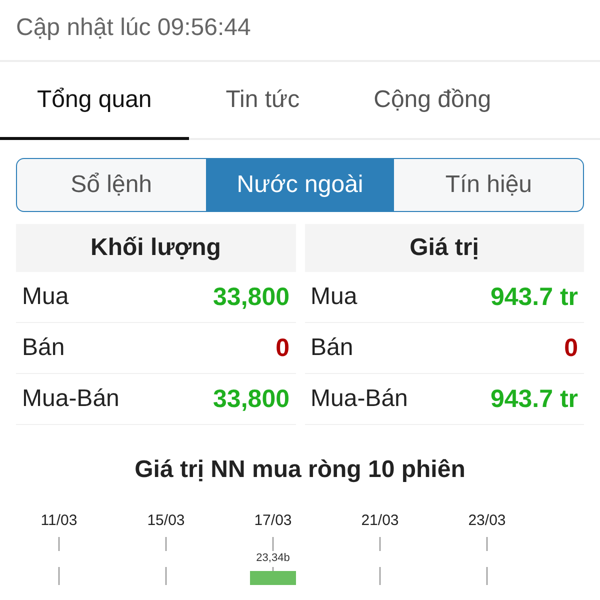  I want to click on tab: Tin tức, so click(262, 101).